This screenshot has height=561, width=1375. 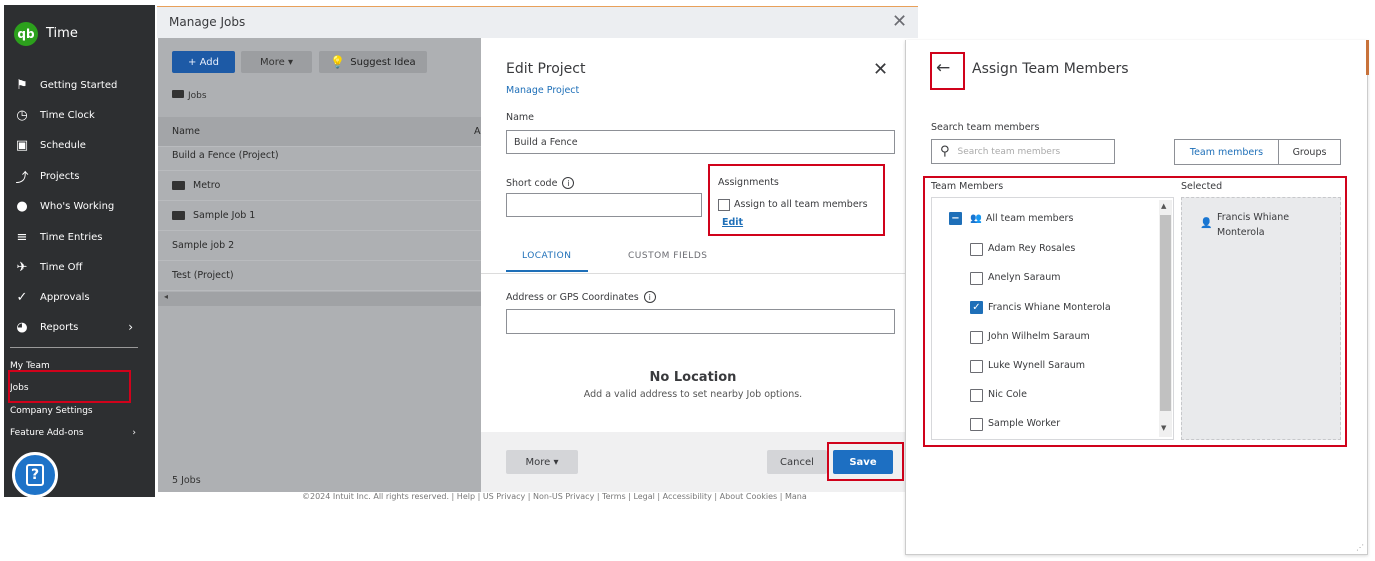 I want to click on save-button: Save, so click(x=863, y=462).